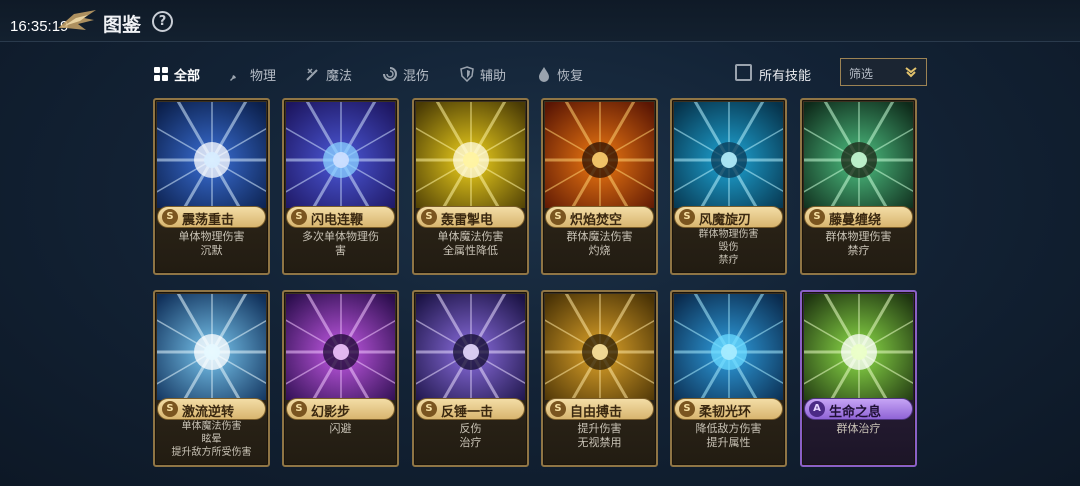  I want to click on skill-description-line: 害, so click(340, 250).